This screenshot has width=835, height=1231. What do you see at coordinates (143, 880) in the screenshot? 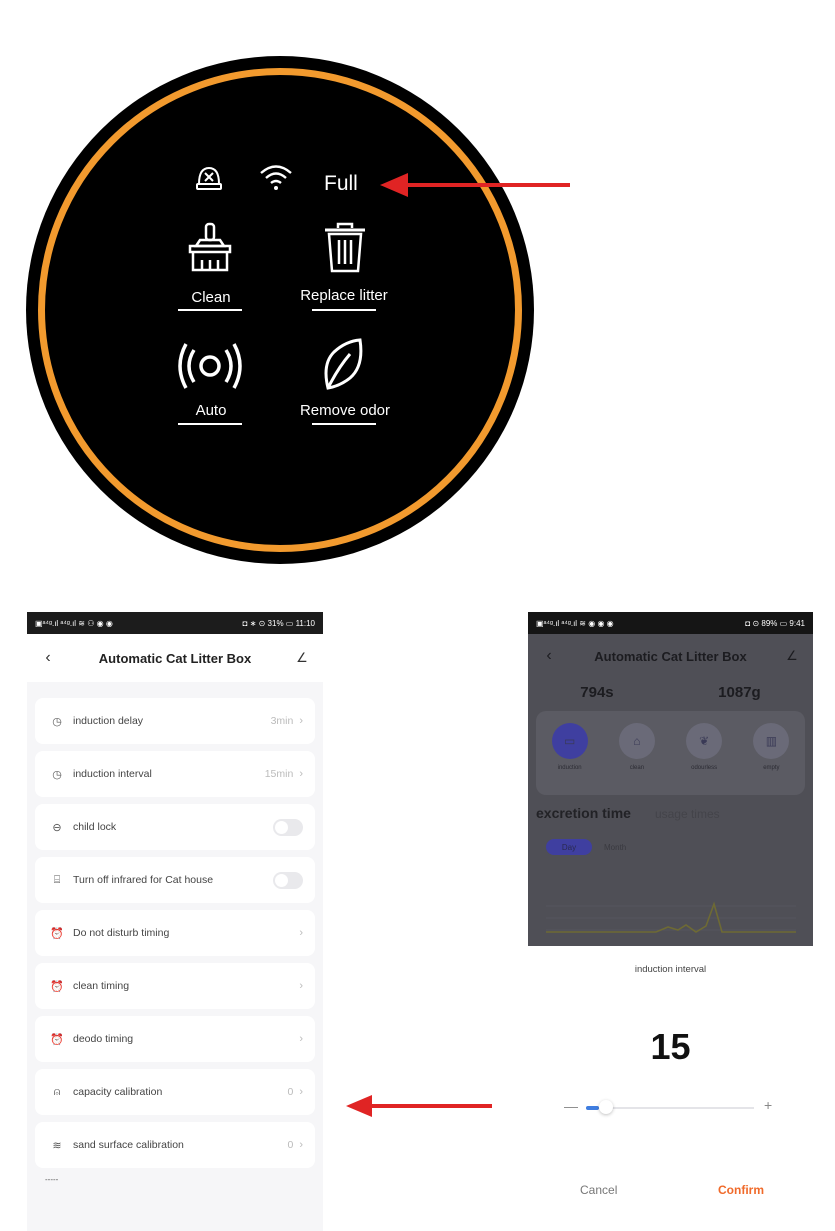
I see `row-label: Turn off infrared for Cat house` at bounding box center [143, 880].